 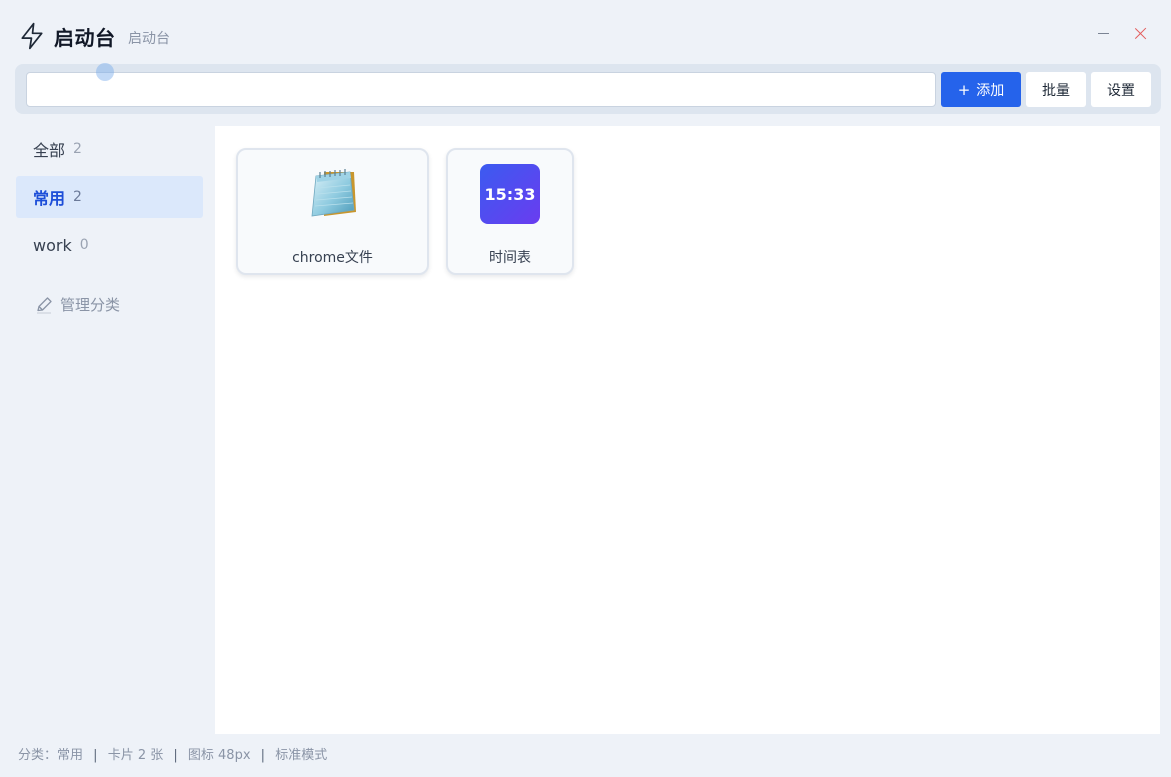 What do you see at coordinates (172, 753) in the screenshot?
I see `status-bar: 分类：常用 | 卡片 2 张 | 图标 48px | 标准模式` at bounding box center [172, 753].